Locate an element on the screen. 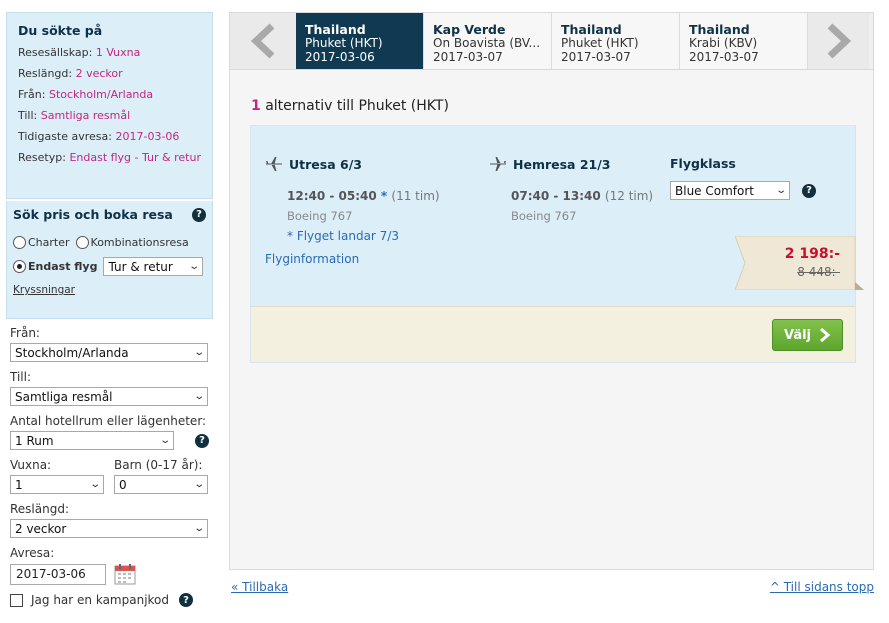  radio-charter: Charter is located at coordinates (41, 242).